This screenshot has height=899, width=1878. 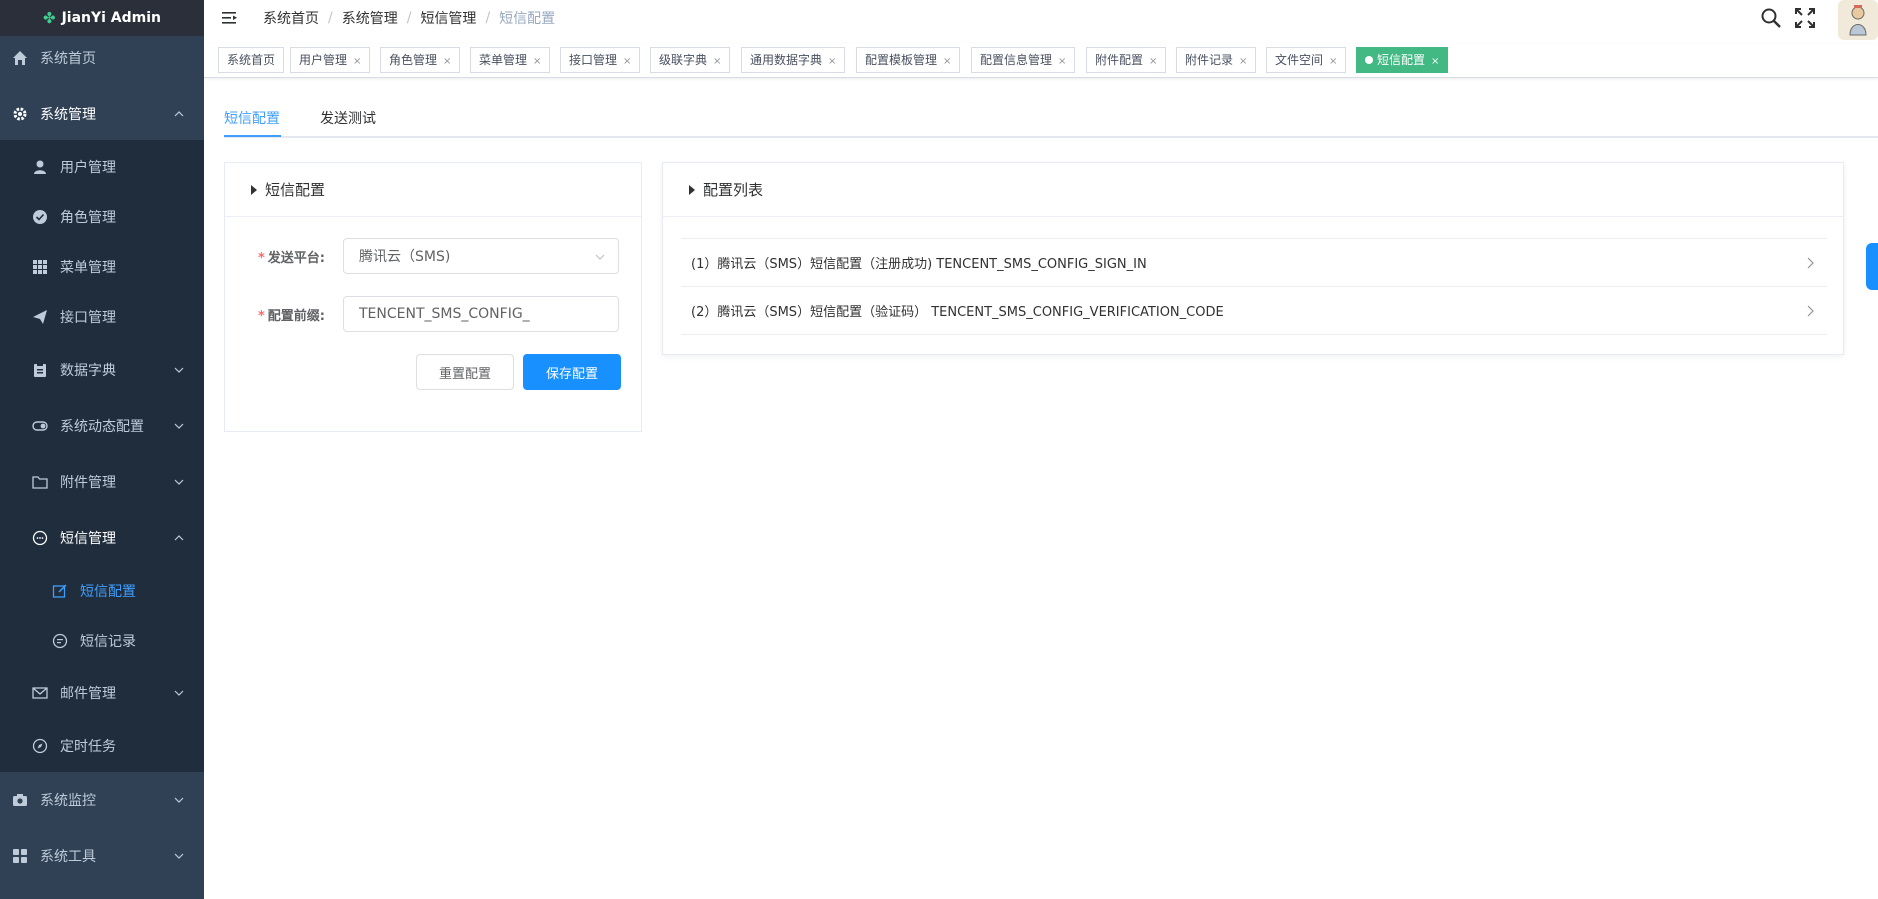 What do you see at coordinates (40, 482) in the screenshot?
I see `folder-icon` at bounding box center [40, 482].